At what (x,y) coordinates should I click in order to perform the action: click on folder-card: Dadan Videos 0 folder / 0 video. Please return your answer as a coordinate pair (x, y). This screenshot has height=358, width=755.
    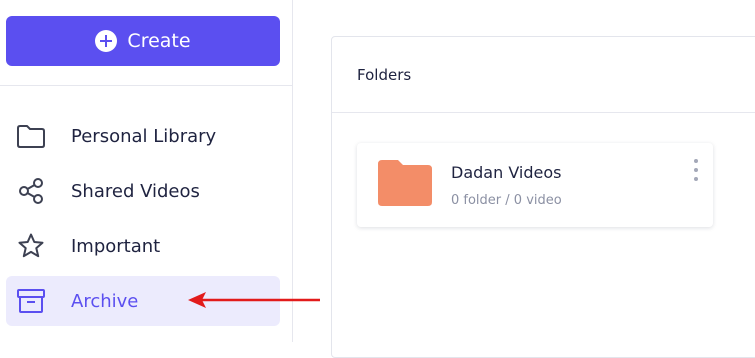
    Looking at the image, I should click on (535, 185).